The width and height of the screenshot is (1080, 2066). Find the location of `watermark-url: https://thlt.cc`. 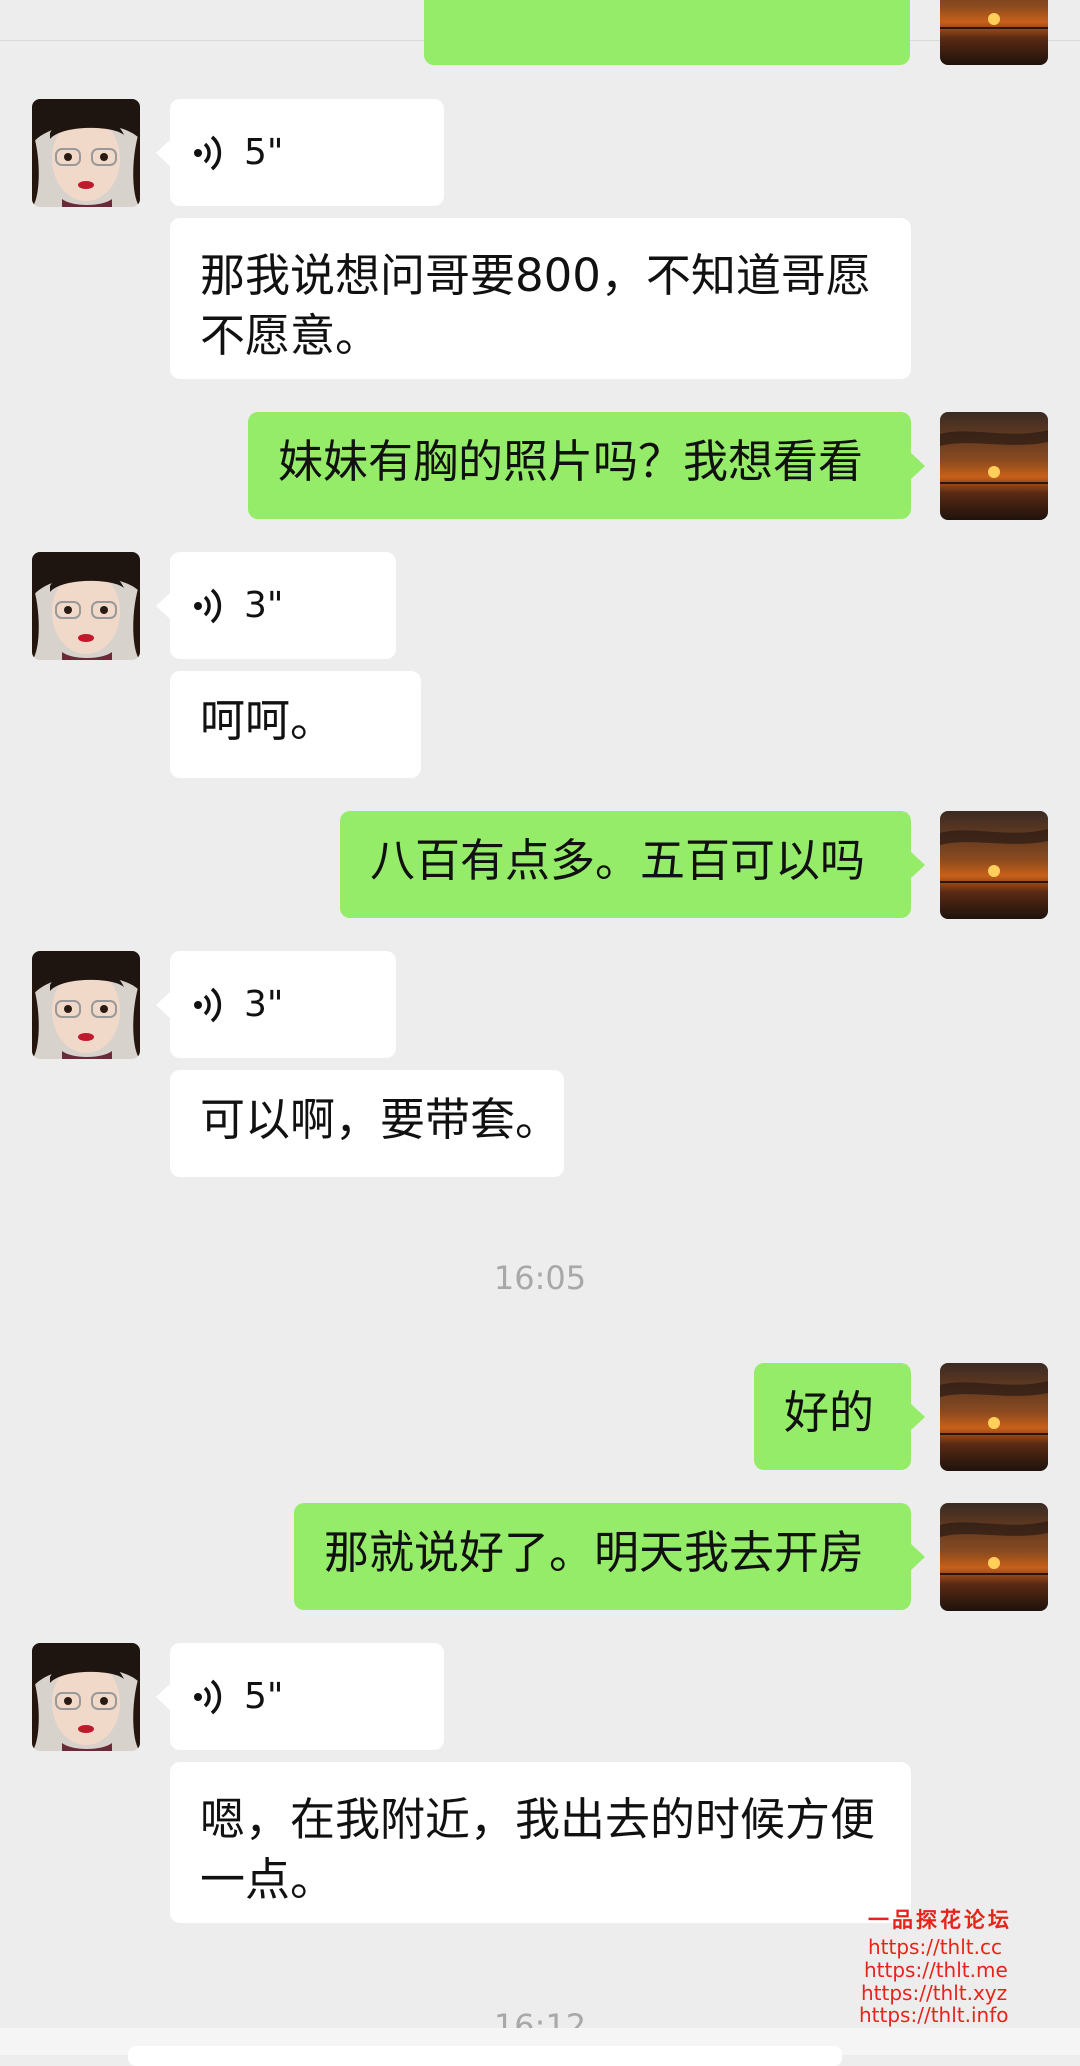

watermark-url: https://thlt.cc is located at coordinates (935, 1947).